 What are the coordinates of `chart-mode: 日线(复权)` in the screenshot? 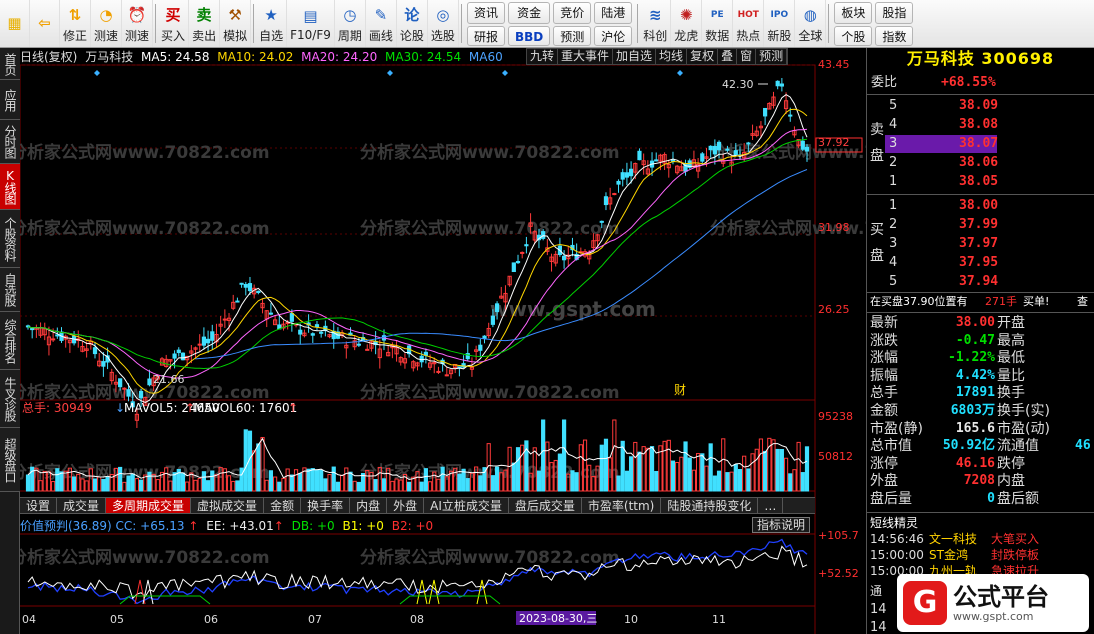 It's located at (48, 57).